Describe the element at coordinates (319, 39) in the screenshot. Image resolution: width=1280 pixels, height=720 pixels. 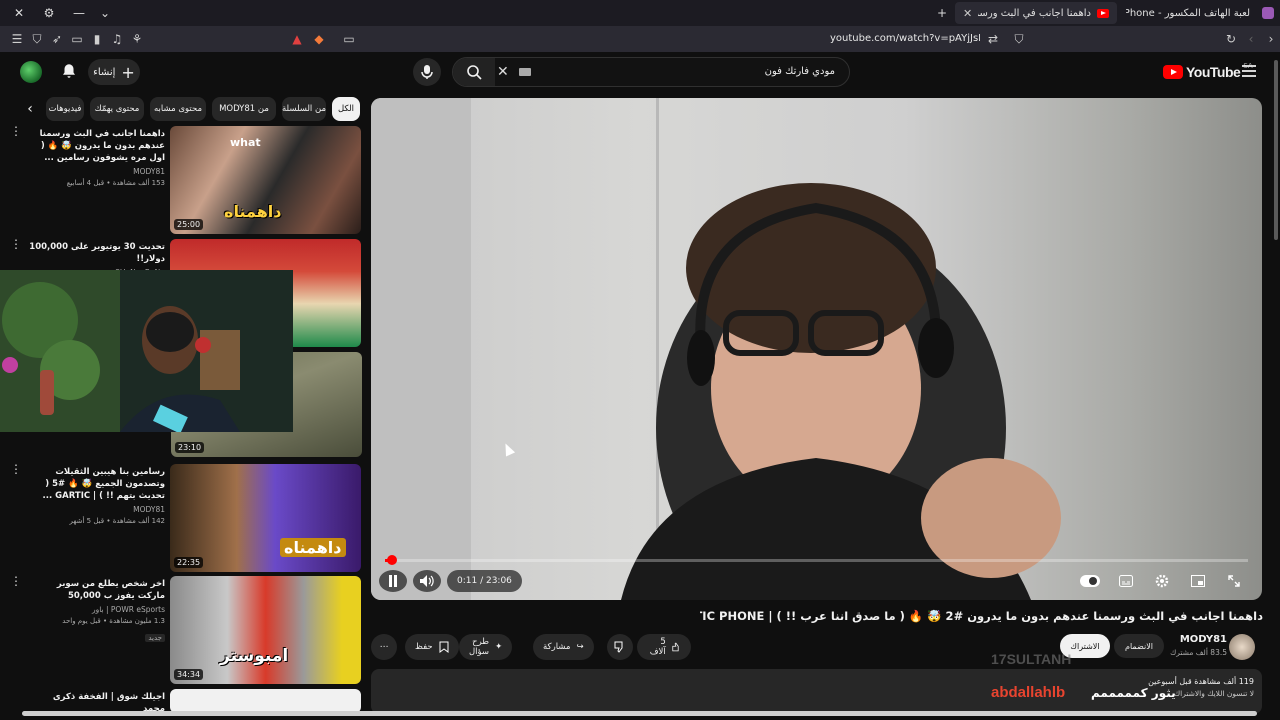
I see `brave-shield-icon: ◆` at that location.